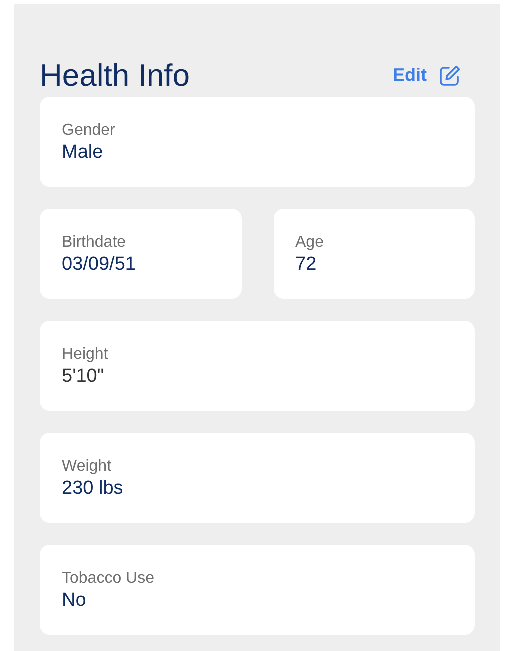 This screenshot has width=506, height=651. I want to click on edit-icon, so click(450, 75).